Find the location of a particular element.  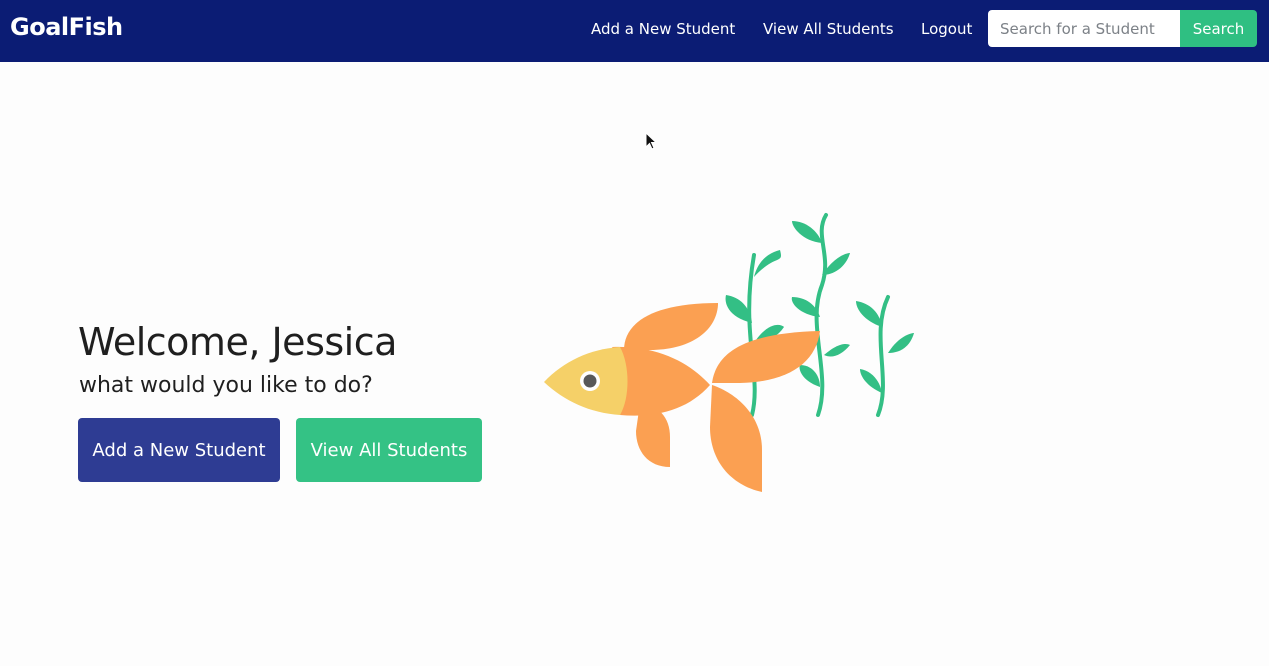

brand-logo: GoalFish is located at coordinates (66, 27).